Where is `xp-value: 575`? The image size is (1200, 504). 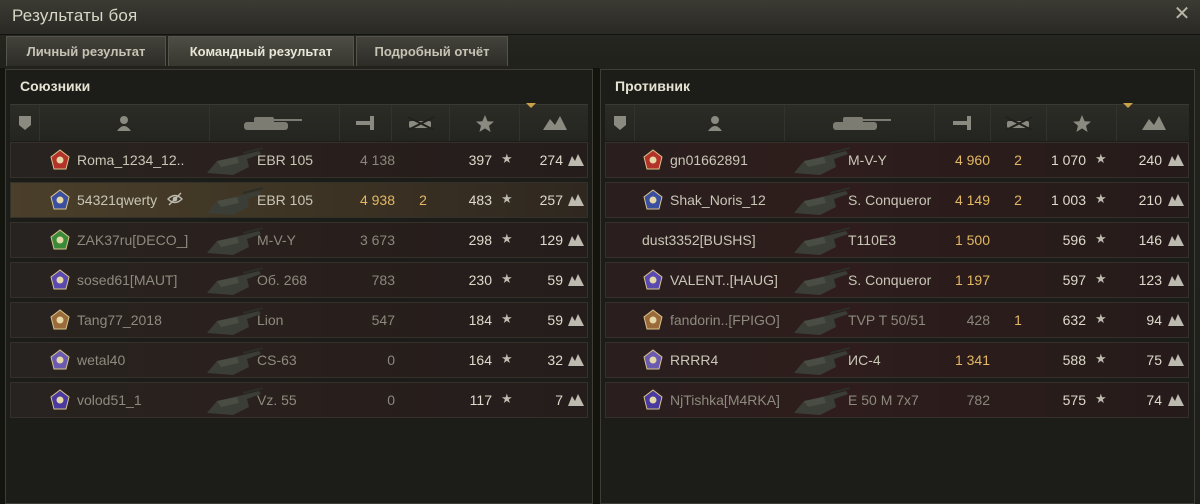
xp-value: 575 is located at coordinates (1074, 400).